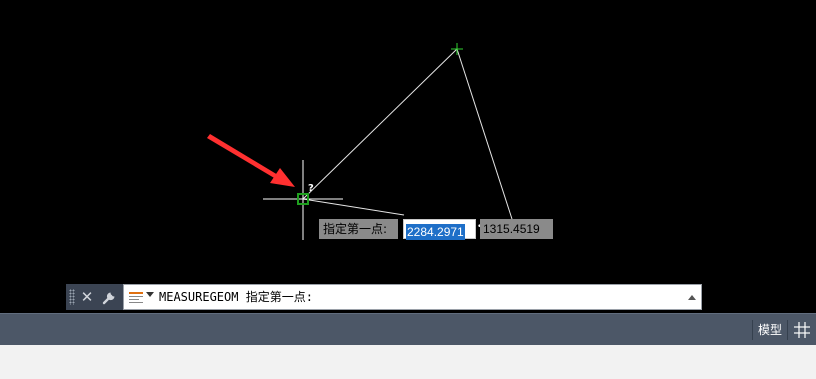 The height and width of the screenshot is (379, 816). Describe the element at coordinates (358, 229) in the screenshot. I see `dynamic-input-prompt: 指定第一点:` at that location.